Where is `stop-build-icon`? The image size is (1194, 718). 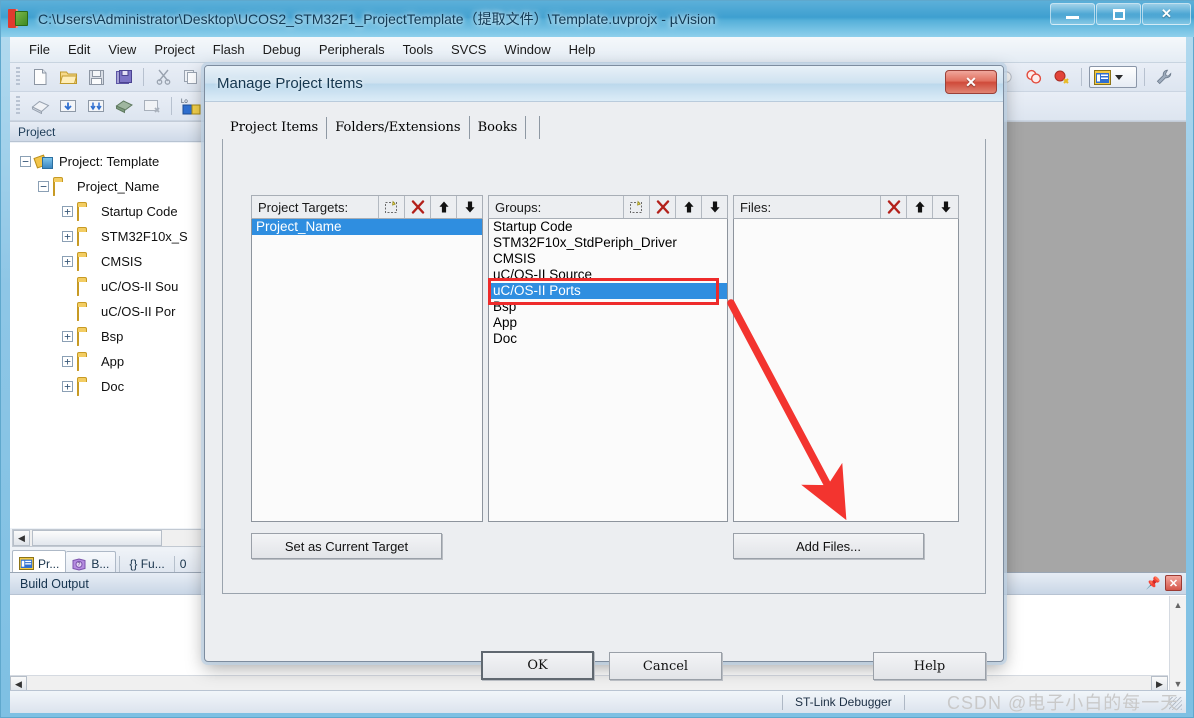 stop-build-icon is located at coordinates (152, 106).